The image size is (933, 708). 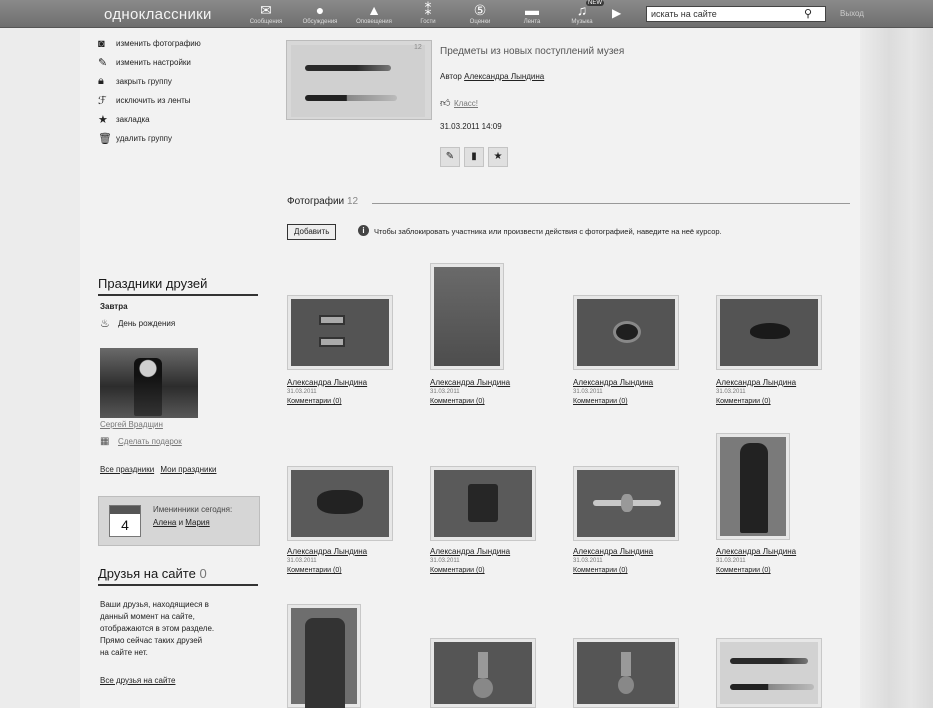 I want to click on nav-ratings: ⑤ Оценки, so click(x=480, y=15).